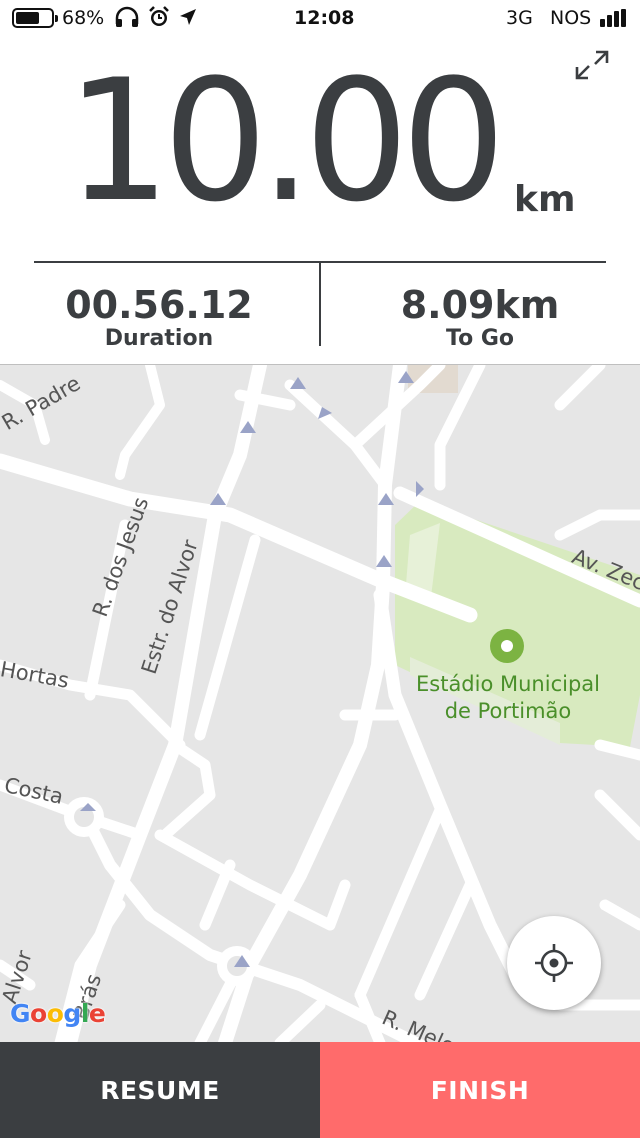 This screenshot has height=1138, width=640. Describe the element at coordinates (592, 65) in the screenshot. I see `expand-icon` at that location.